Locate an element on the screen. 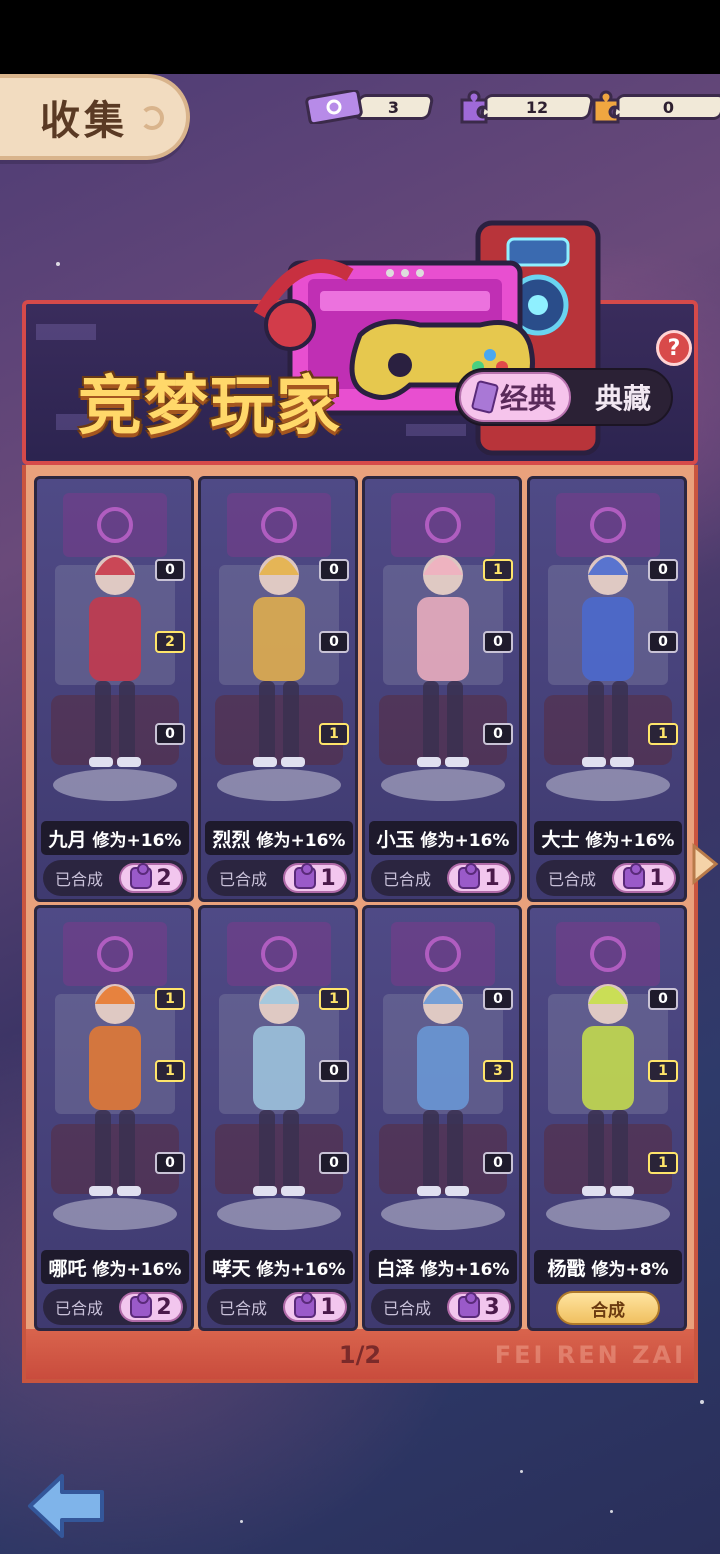 The height and width of the screenshot is (1554, 720). character-card: 1 1 0 哪吒 修为+16% 已合成 2 is located at coordinates (114, 1118).